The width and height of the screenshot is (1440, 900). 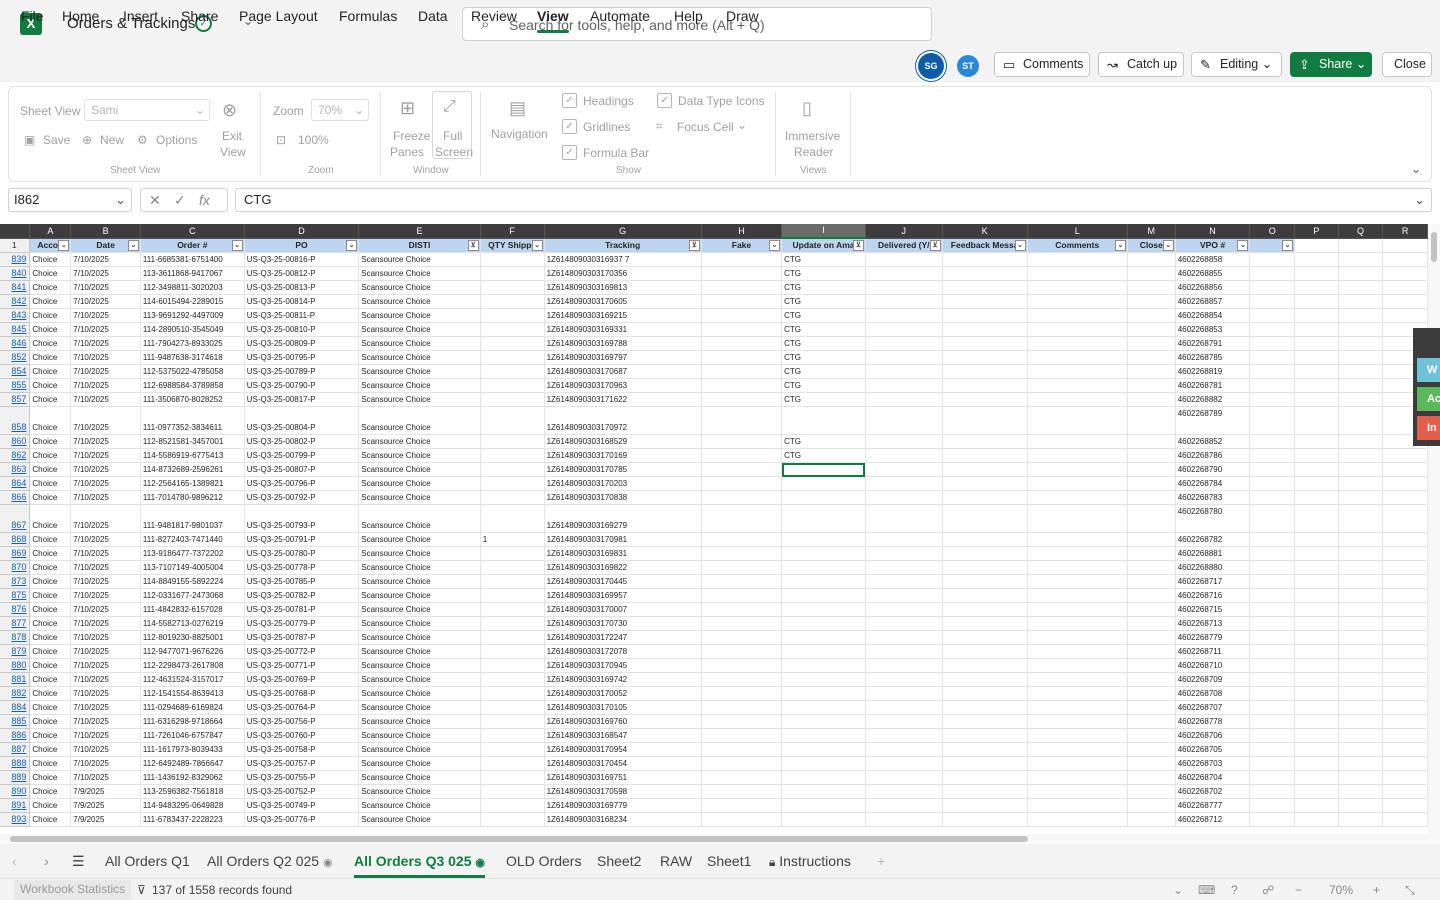 I want to click on cell: 4602268713, so click(x=1213, y=623).